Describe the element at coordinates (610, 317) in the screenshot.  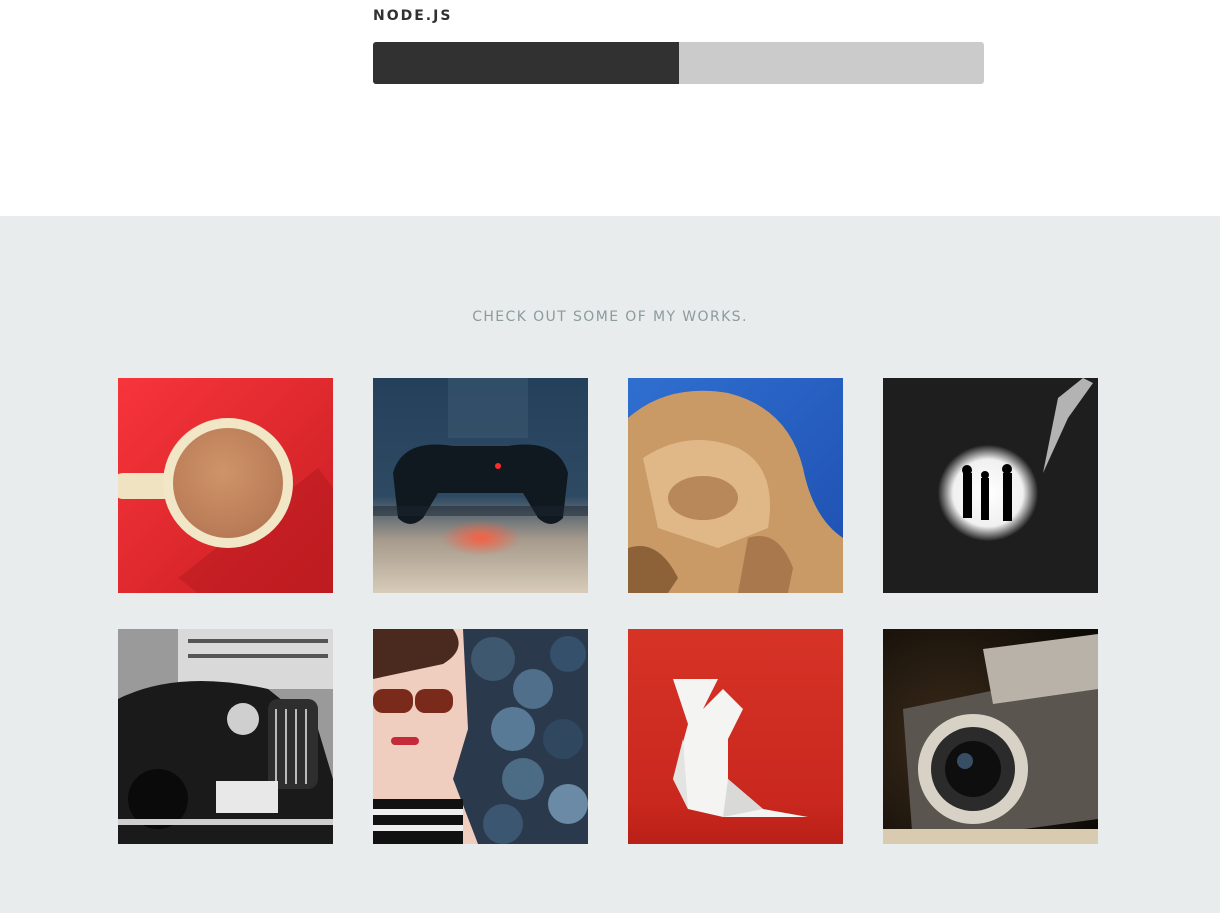
I see `works-heading: CHECK OUT SOME OF MY WORKS.` at that location.